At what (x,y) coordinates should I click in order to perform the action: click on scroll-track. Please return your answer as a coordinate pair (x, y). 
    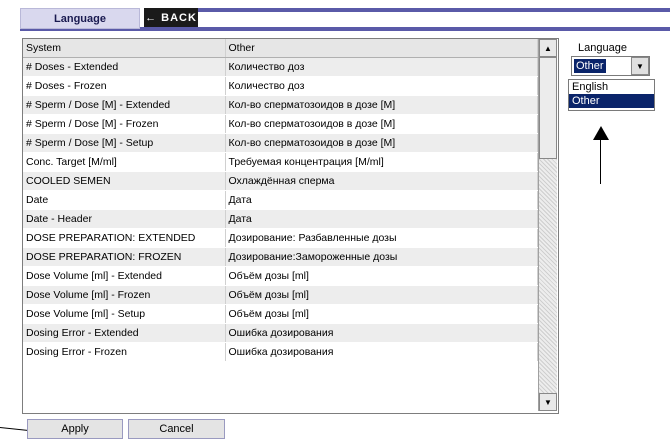
    Looking at the image, I should click on (548, 276).